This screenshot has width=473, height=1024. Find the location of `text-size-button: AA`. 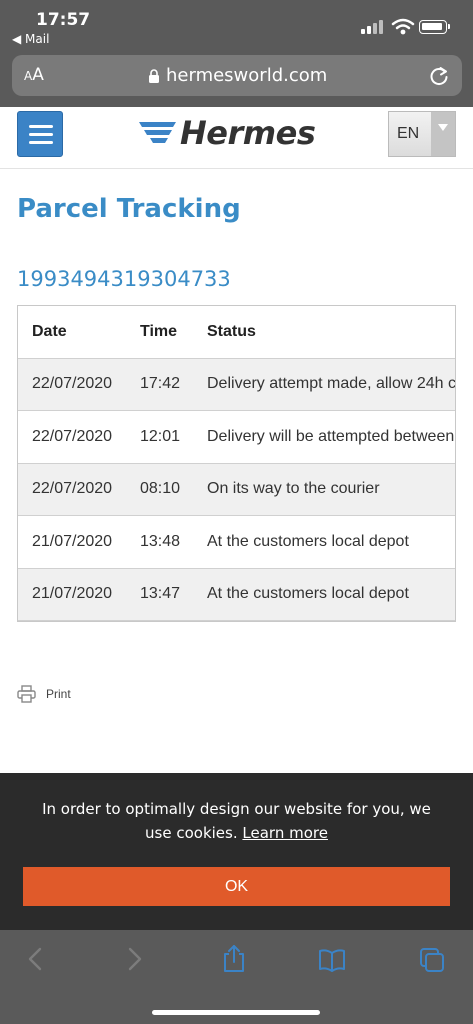

text-size-button: AA is located at coordinates (34, 75).